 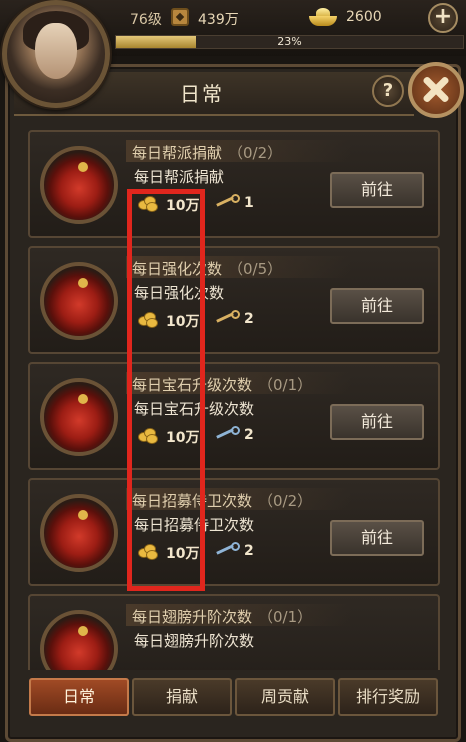 What do you see at coordinates (388, 697) in the screenshot?
I see `tab-ranking-rewards: 排行奖励` at bounding box center [388, 697].